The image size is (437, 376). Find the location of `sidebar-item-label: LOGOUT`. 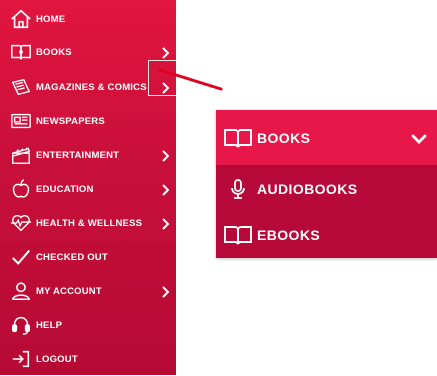

sidebar-item-label: LOGOUT is located at coordinates (57, 359).